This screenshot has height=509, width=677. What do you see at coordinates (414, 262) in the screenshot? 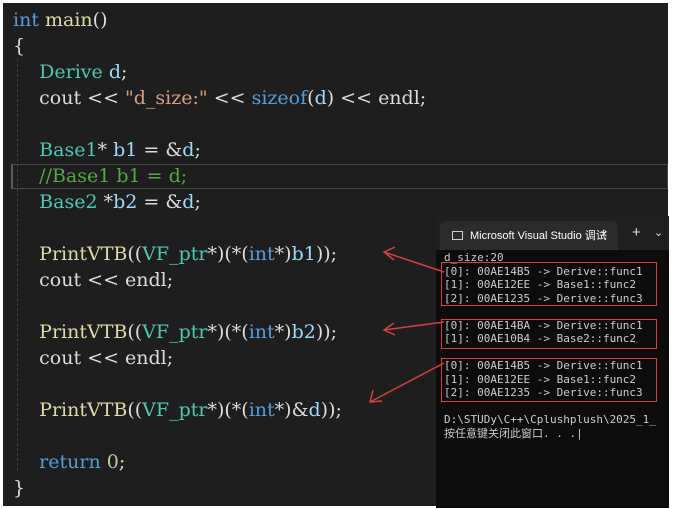
I see `annotation-arrow-b1` at bounding box center [414, 262].